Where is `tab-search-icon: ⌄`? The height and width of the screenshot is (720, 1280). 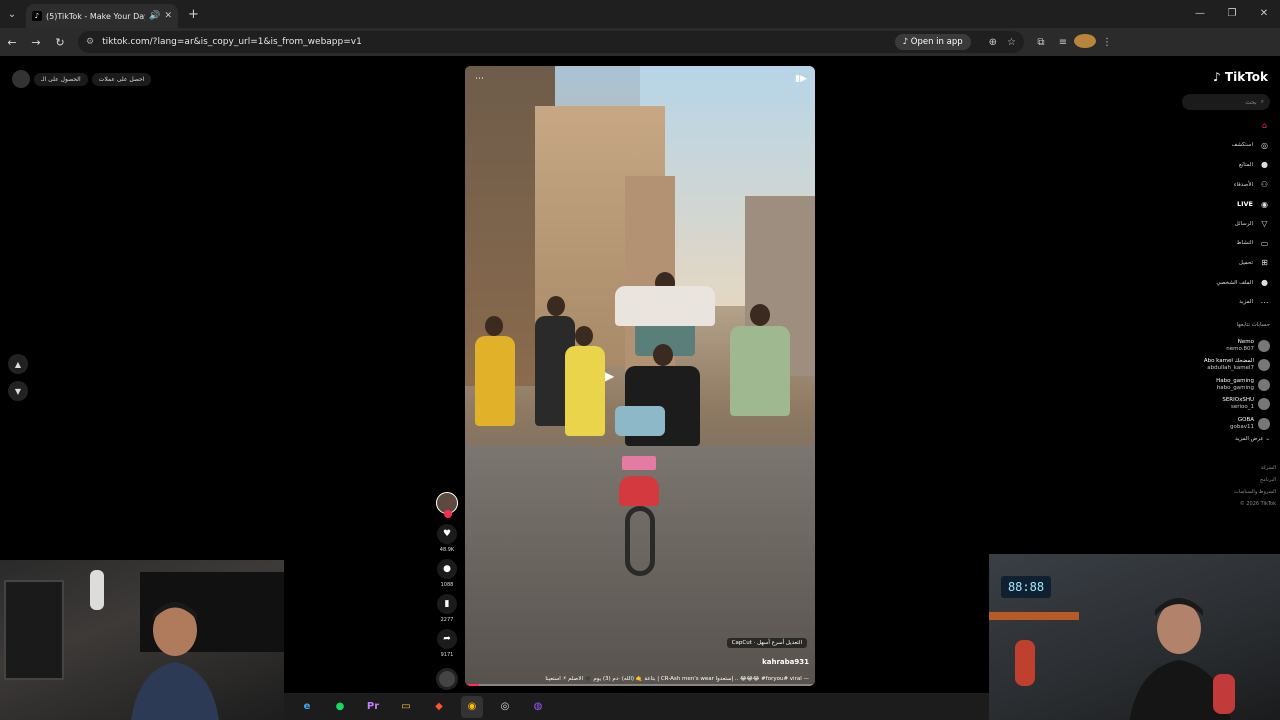 tab-search-icon: ⌄ is located at coordinates (12, 14).